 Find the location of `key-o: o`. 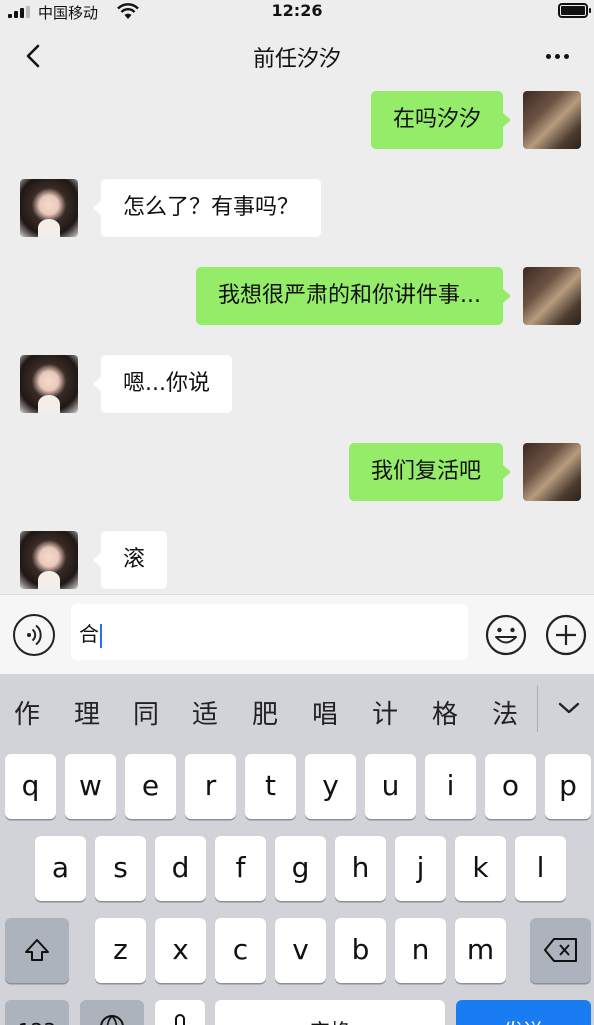

key-o: o is located at coordinates (510, 786).